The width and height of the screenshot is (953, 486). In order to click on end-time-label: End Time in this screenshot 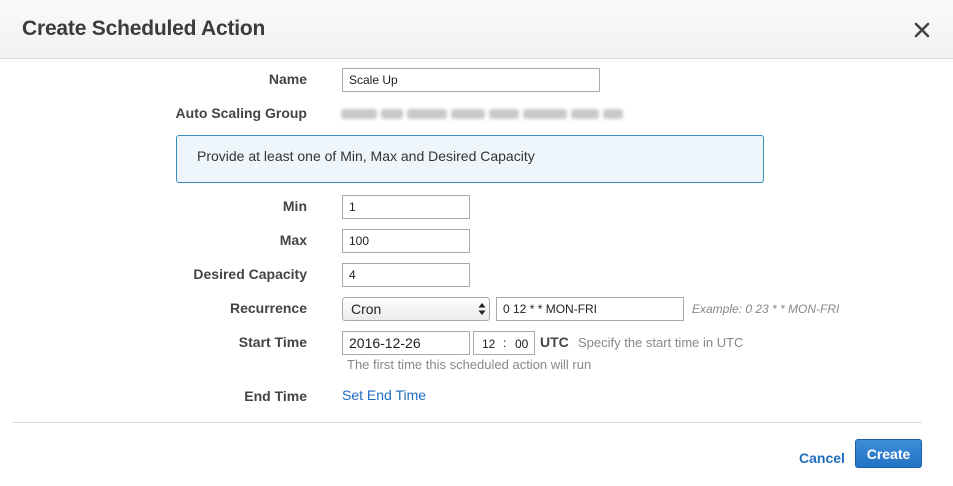, I will do `click(275, 396)`.